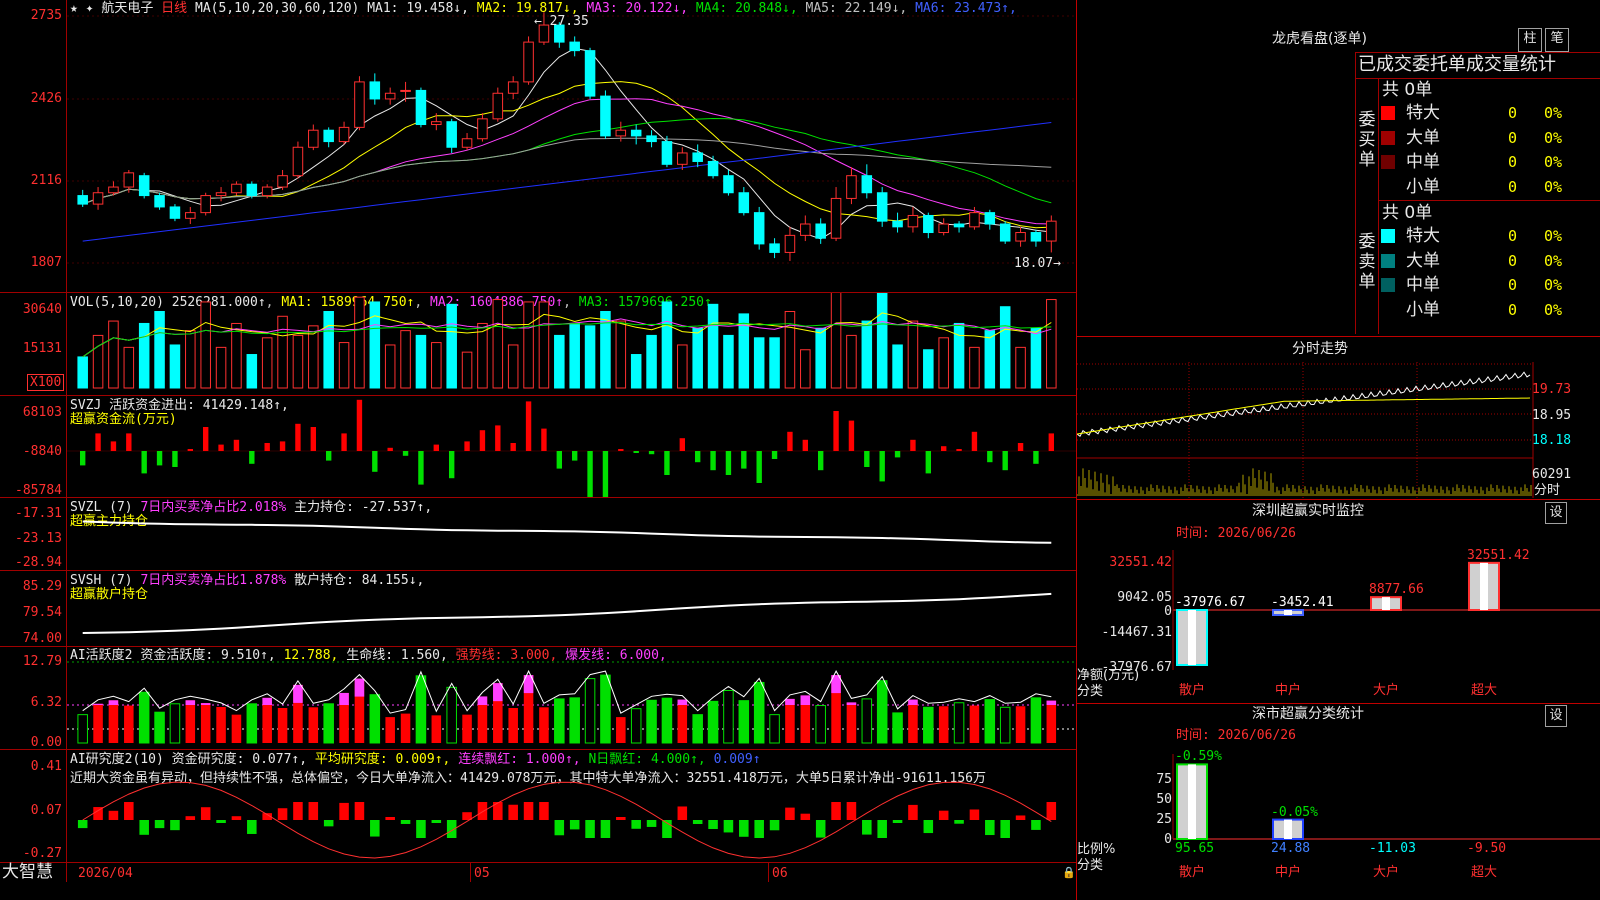 The height and width of the screenshot is (900, 1600). Describe the element at coordinates (1552, 474) in the screenshot. I see `intraday-vol-axis: 60291` at that location.